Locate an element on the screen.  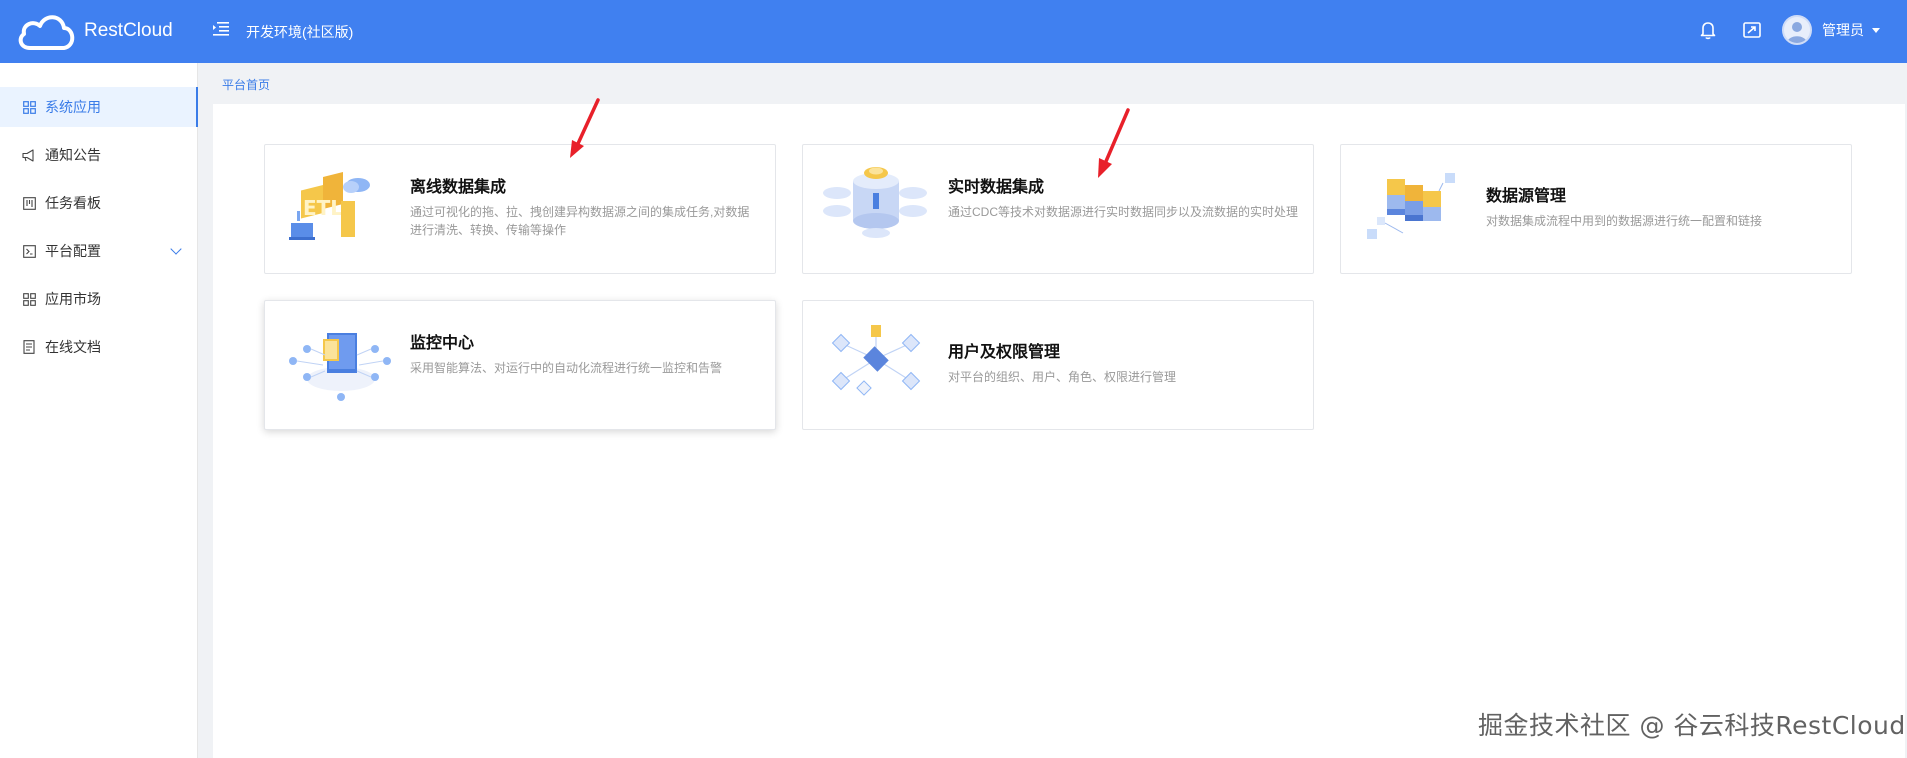
board-icon is located at coordinates (29, 203).